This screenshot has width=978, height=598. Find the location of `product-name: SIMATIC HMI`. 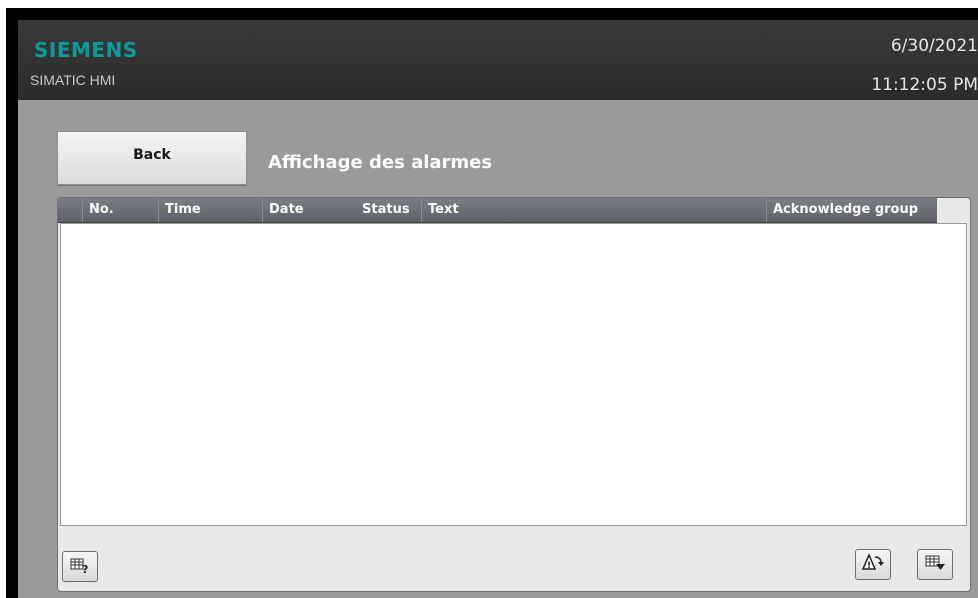

product-name: SIMATIC HMI is located at coordinates (73, 80).